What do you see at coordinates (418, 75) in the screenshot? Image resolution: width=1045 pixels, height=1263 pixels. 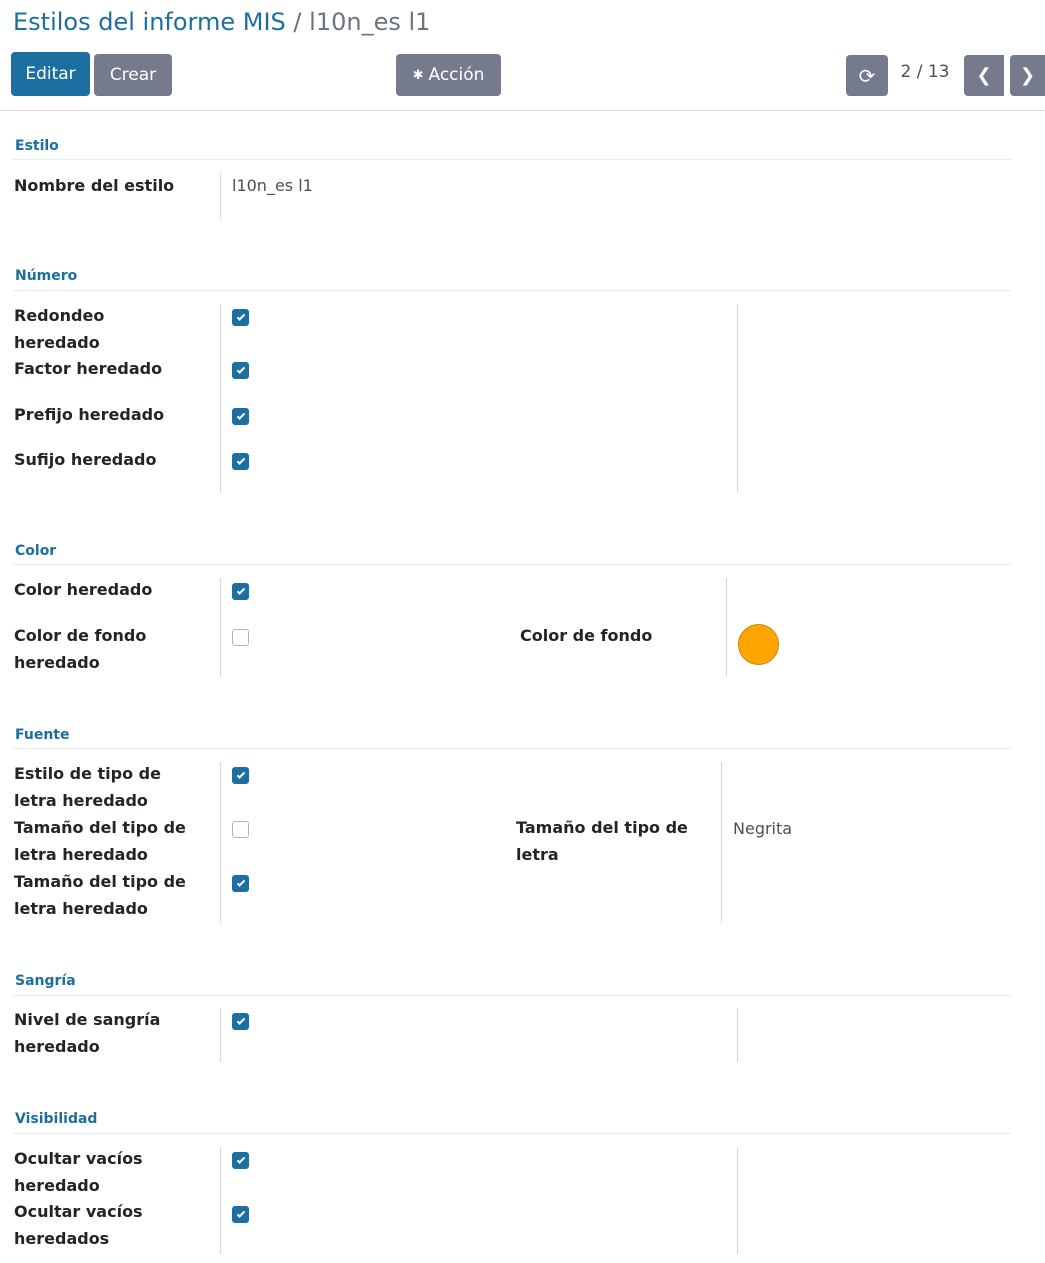 I see `gear-icon: ✱` at bounding box center [418, 75].